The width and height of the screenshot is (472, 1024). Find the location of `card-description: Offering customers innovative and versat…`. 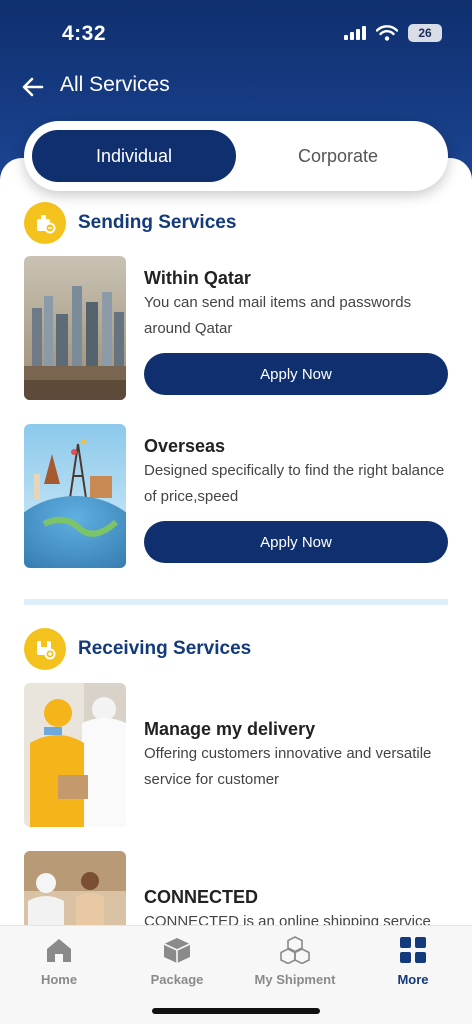

card-description: Offering customers innovative and versat… is located at coordinates (288, 766).